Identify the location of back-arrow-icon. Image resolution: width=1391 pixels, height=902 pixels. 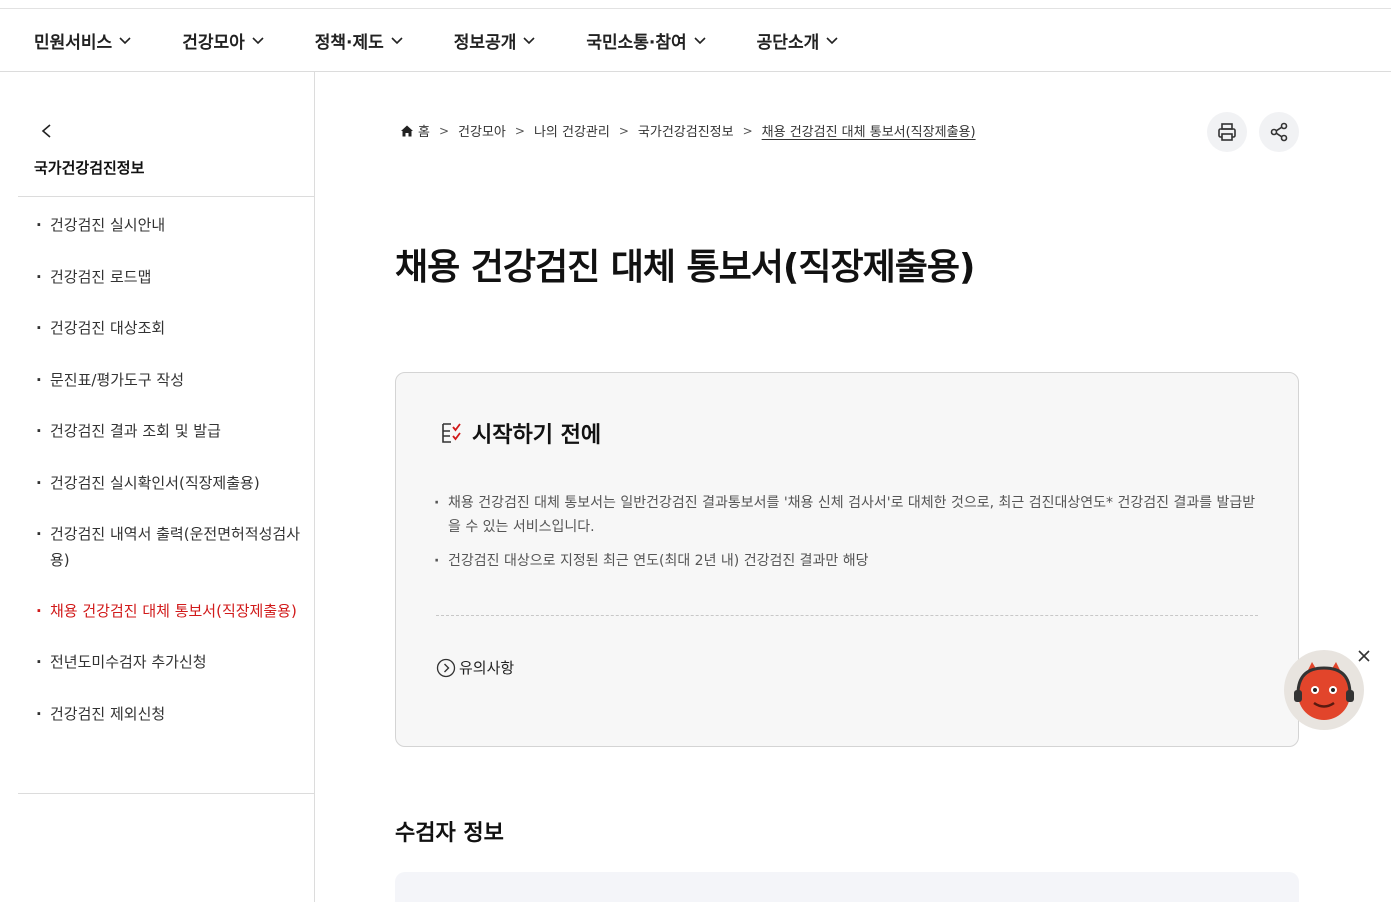
(47, 131).